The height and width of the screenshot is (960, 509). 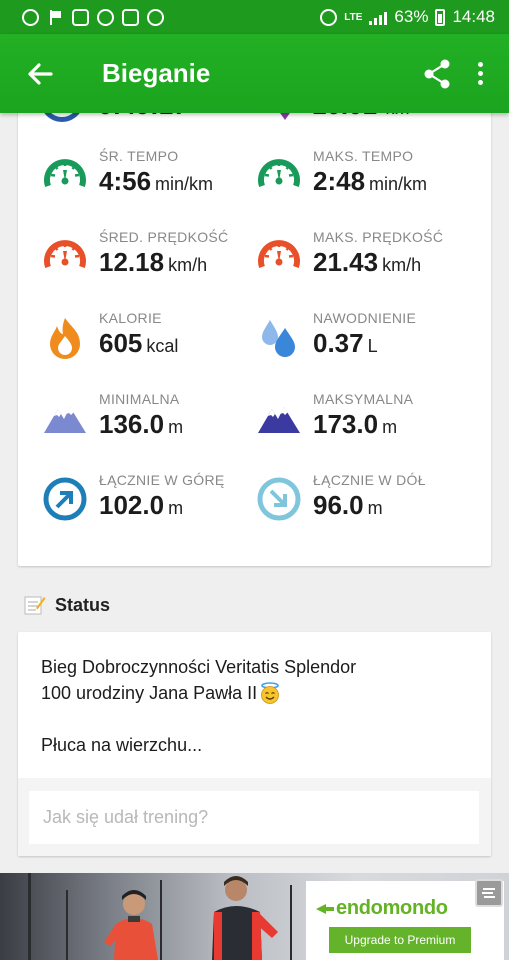 I want to click on page-title: Bieganie, so click(x=156, y=73).